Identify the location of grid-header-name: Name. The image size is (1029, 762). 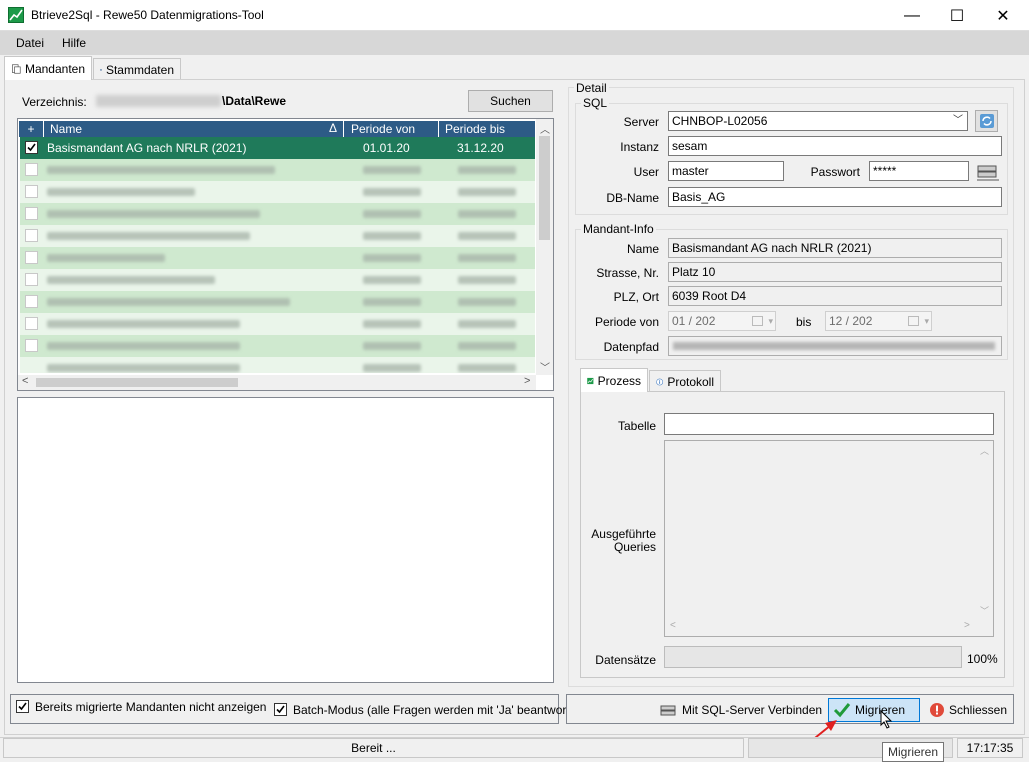
(194, 129).